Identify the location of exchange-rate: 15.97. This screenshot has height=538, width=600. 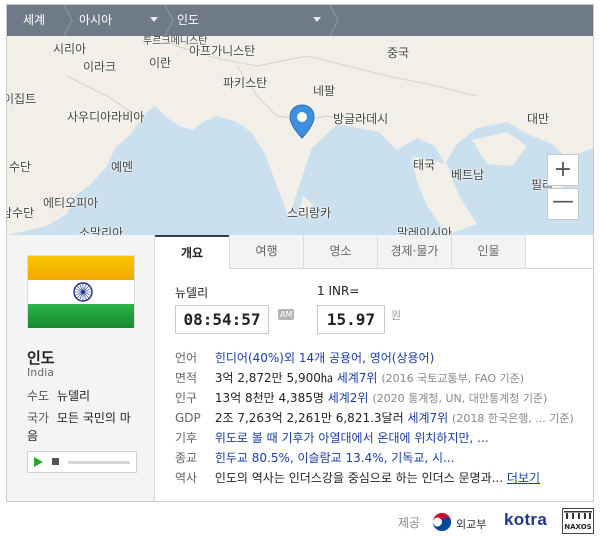
(351, 319).